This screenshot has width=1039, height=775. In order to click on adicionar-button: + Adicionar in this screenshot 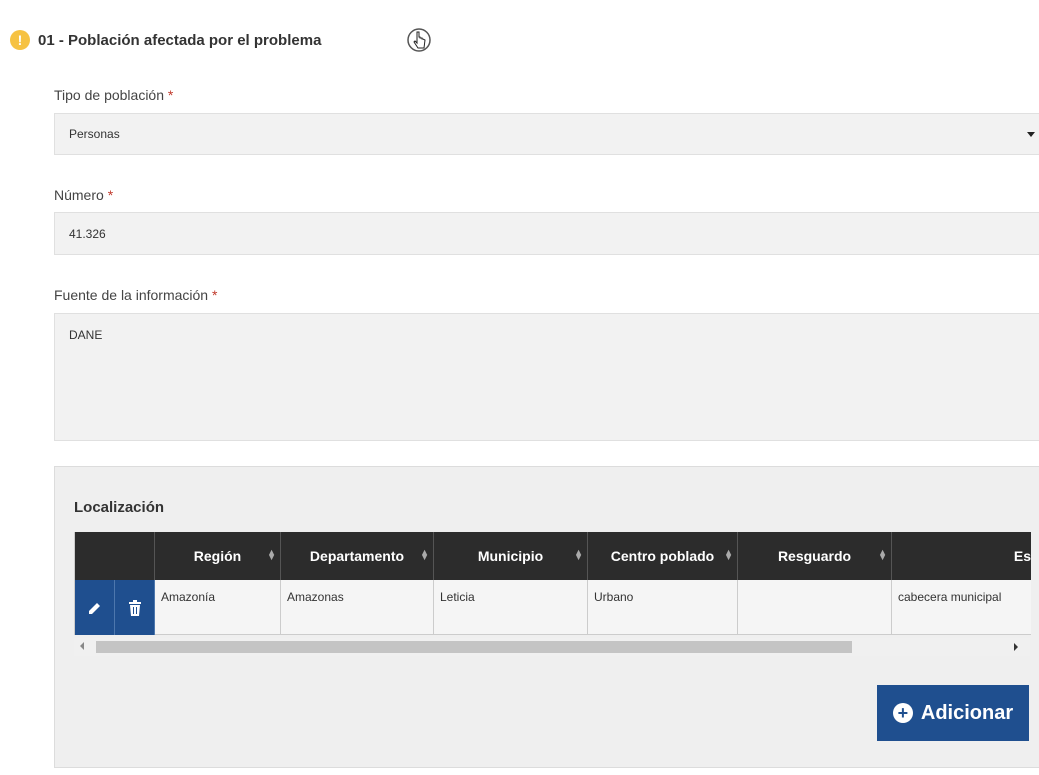, I will do `click(953, 713)`.